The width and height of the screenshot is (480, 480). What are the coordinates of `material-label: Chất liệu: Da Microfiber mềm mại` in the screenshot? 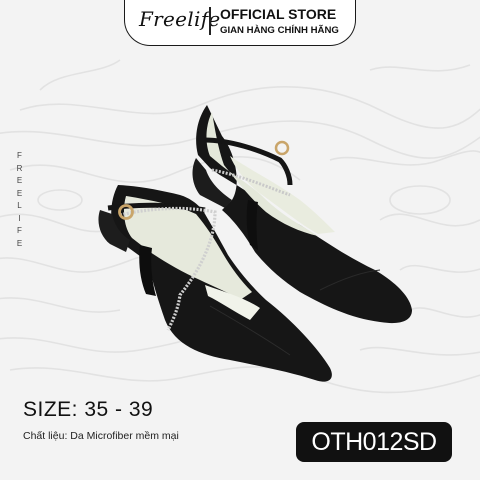 It's located at (101, 436).